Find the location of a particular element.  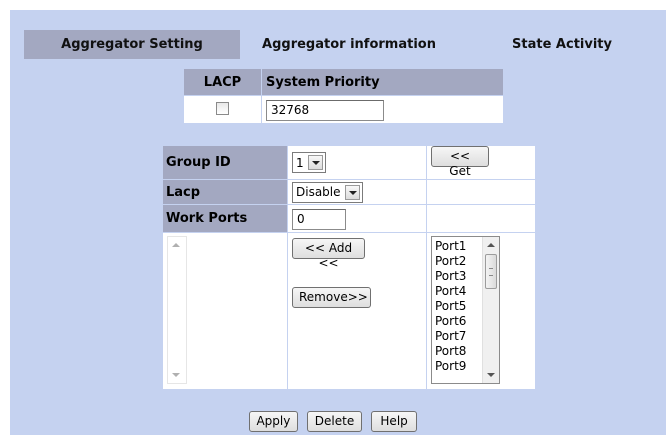

work-ports-input: 0 is located at coordinates (319, 219).